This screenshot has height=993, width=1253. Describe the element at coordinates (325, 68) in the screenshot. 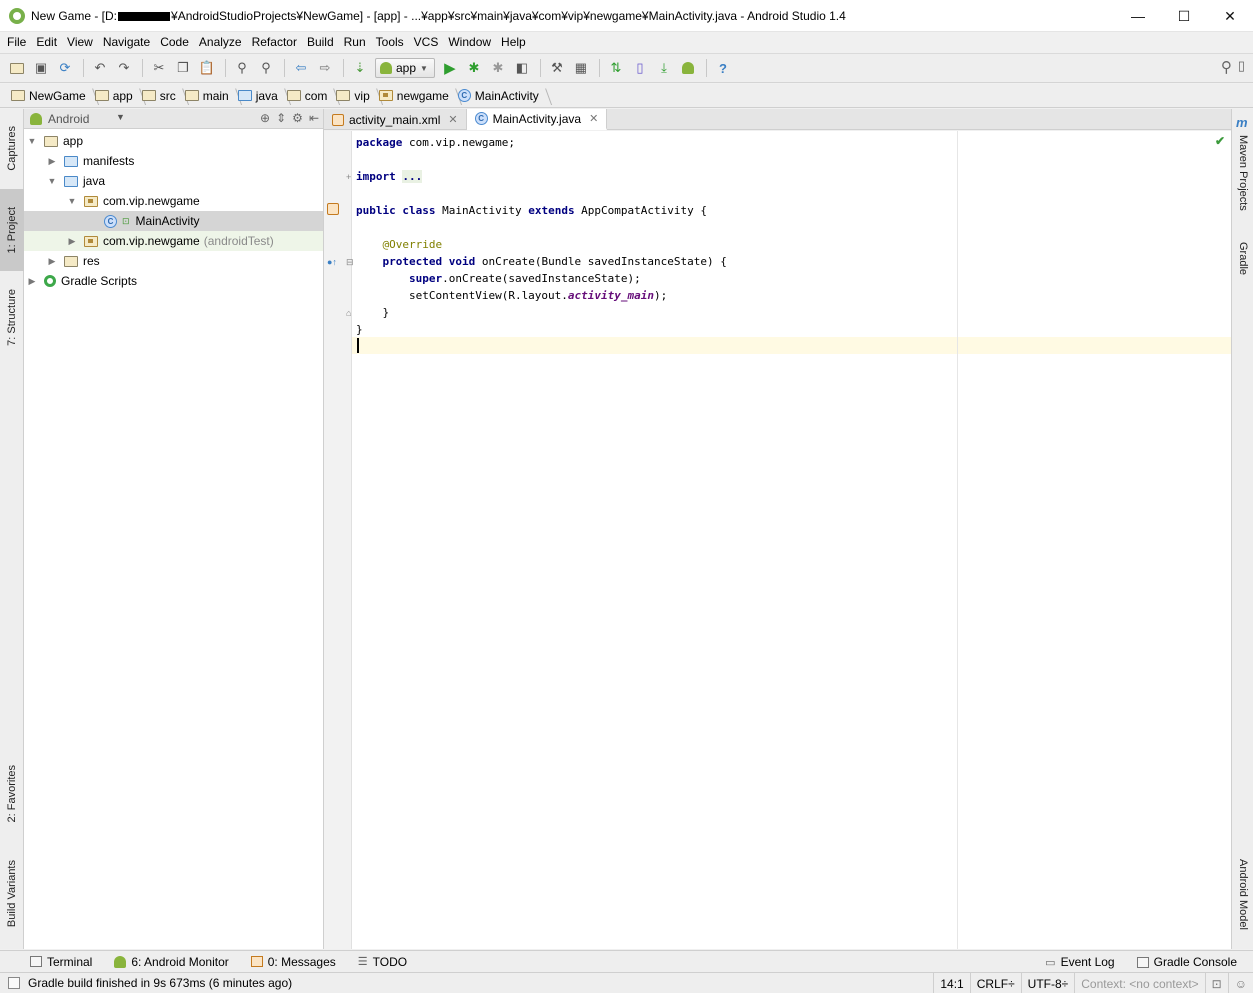

I see `forward-icon: ⇨` at that location.